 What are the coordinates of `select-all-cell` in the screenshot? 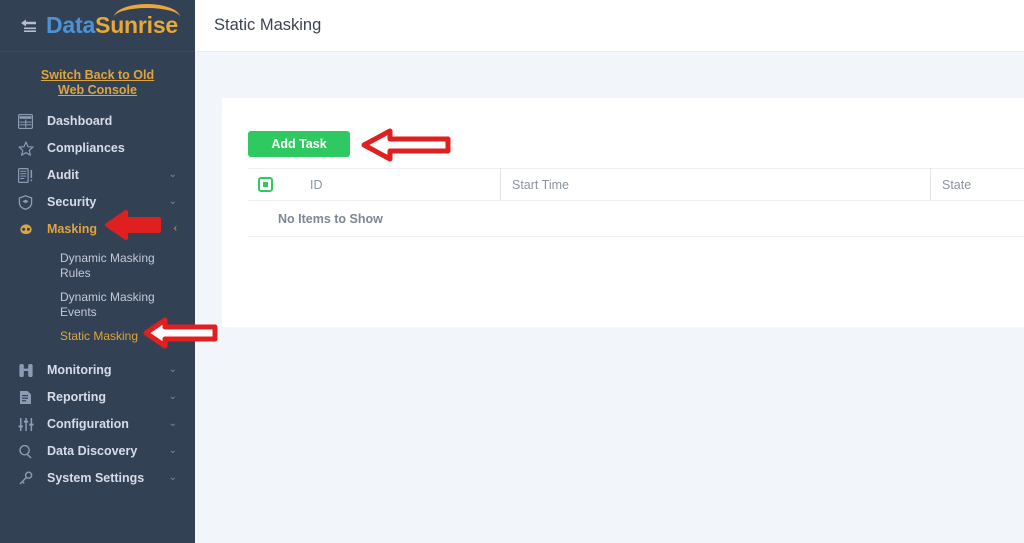 It's located at (279, 184).